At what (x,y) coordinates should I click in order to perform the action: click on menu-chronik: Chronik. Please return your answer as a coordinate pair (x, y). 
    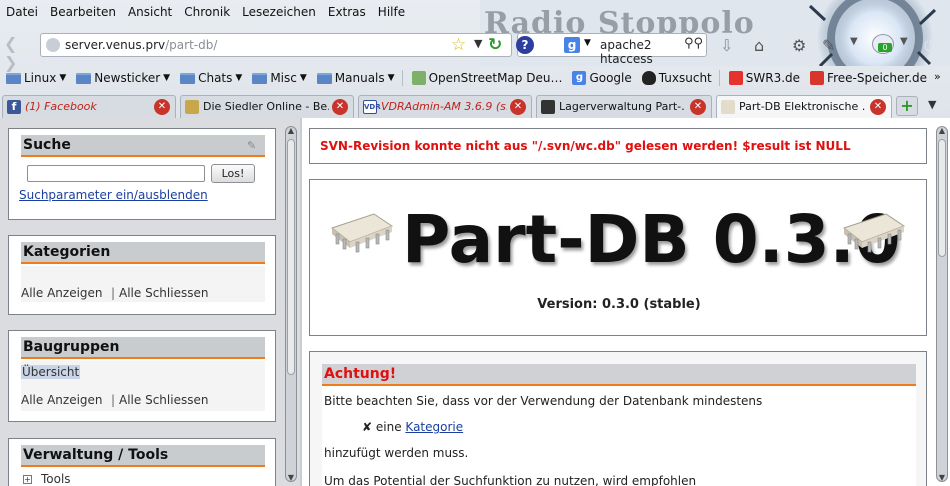
    Looking at the image, I should click on (207, 13).